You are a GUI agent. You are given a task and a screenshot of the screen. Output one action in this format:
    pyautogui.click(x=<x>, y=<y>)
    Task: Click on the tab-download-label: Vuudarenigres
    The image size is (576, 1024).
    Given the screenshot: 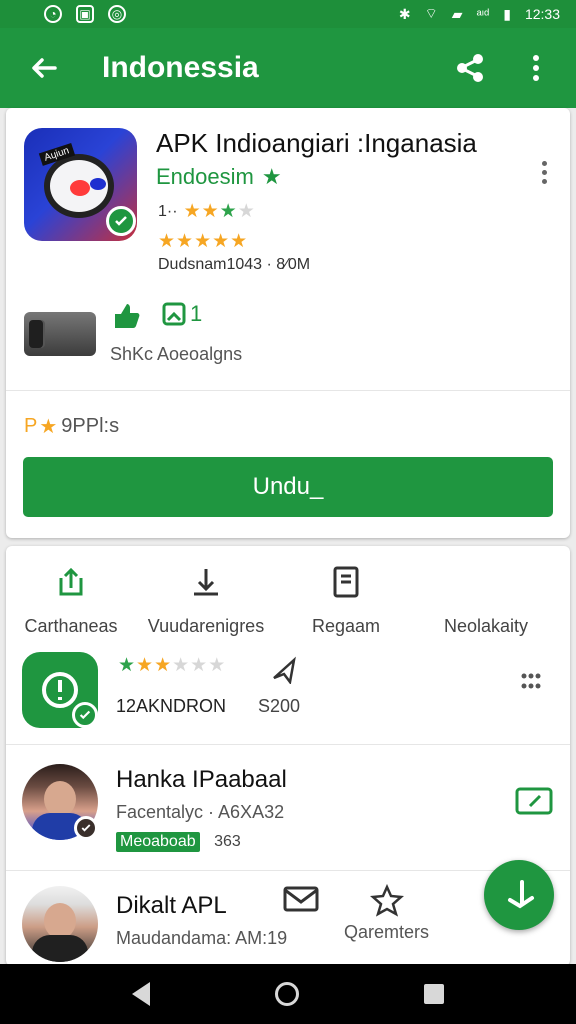 What is the action you would take?
    pyautogui.click(x=206, y=626)
    